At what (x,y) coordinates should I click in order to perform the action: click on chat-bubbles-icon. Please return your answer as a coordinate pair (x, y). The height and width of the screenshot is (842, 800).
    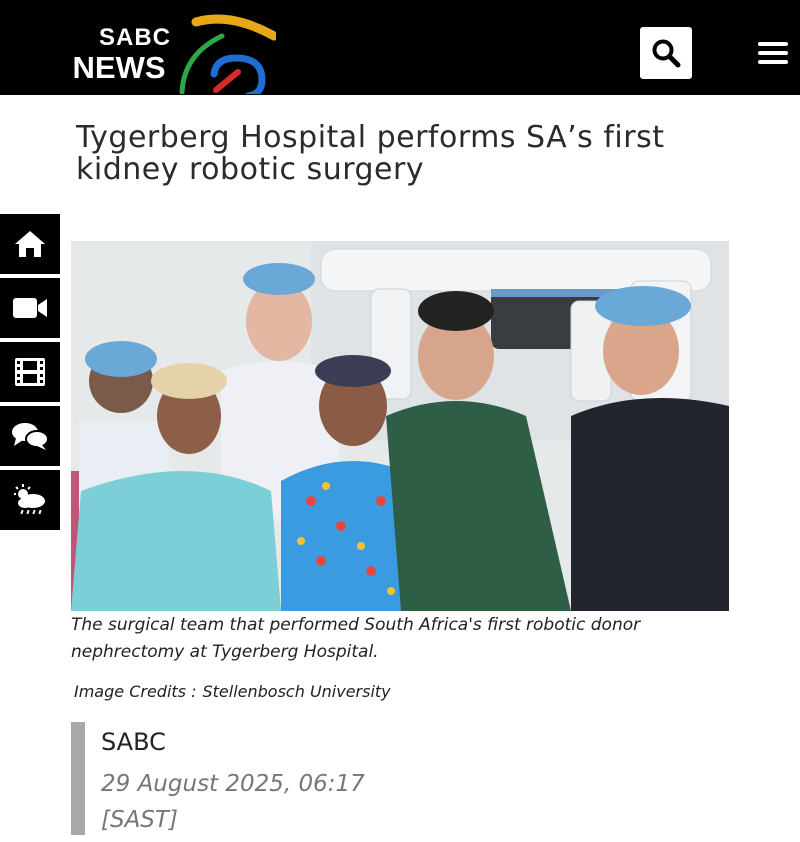
    Looking at the image, I should click on (30, 436).